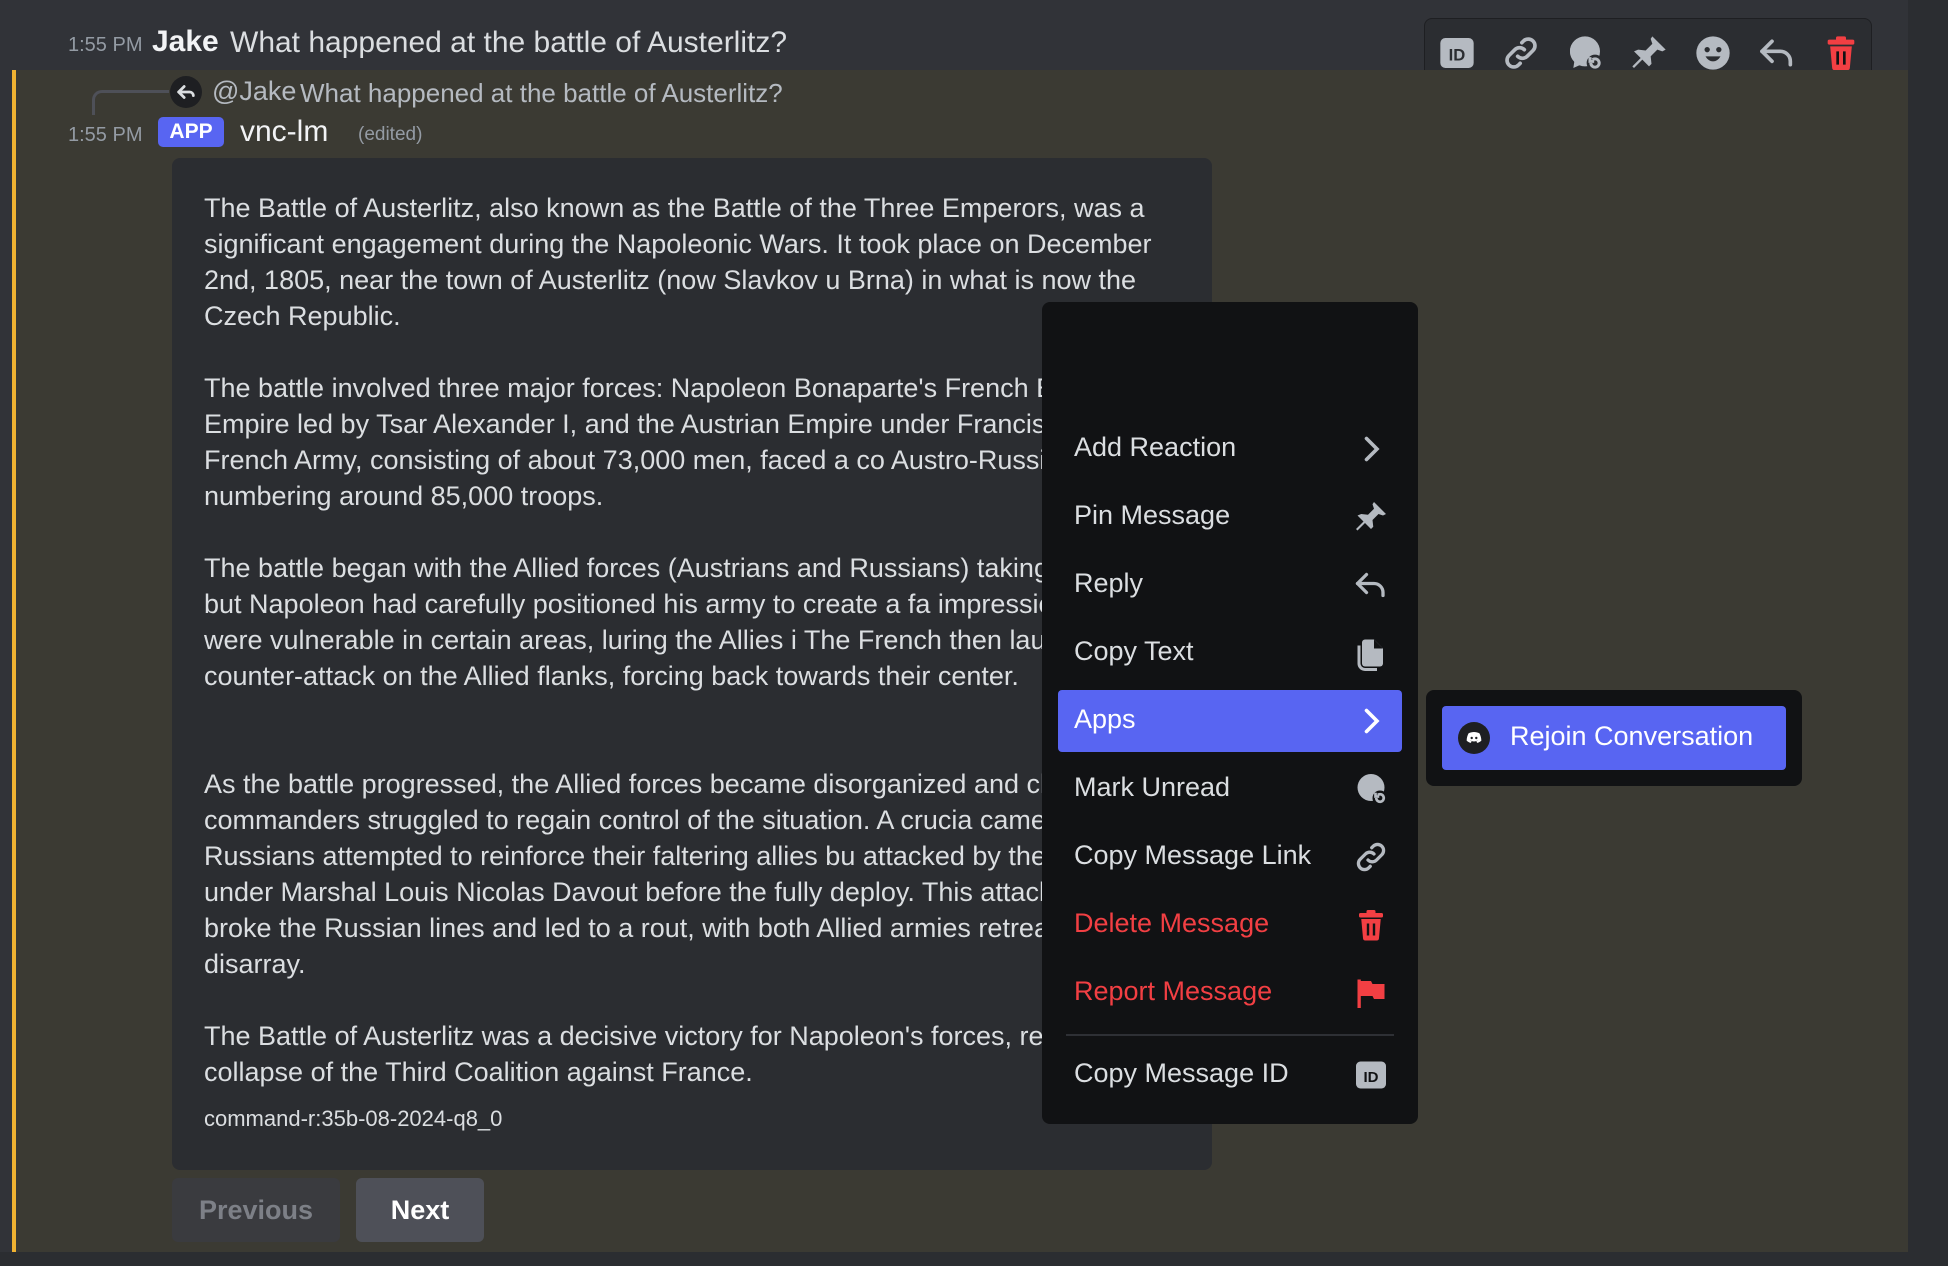  What do you see at coordinates (1181, 1073) in the screenshot?
I see `menu-item-label: Copy Message ID` at bounding box center [1181, 1073].